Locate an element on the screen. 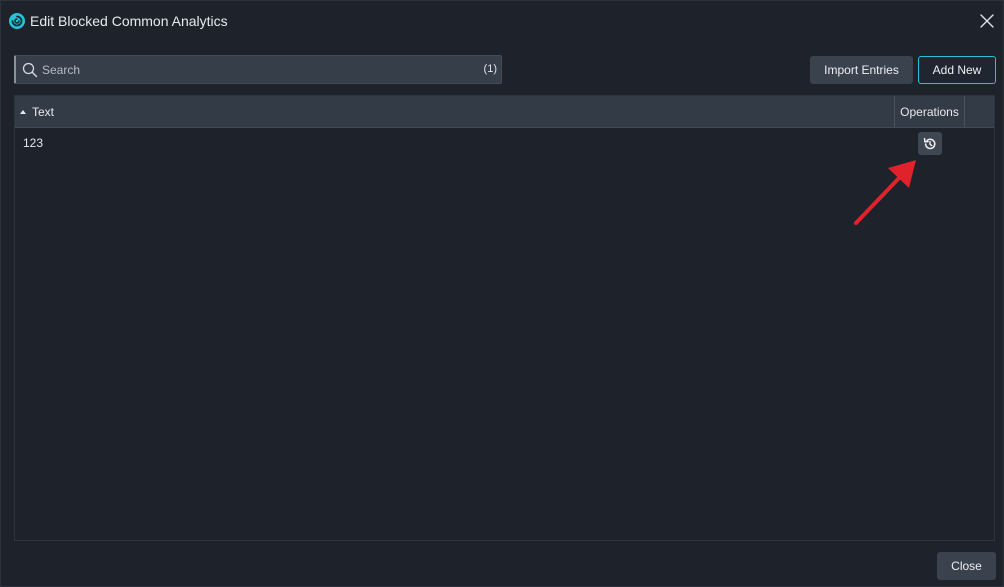  close-button: Close is located at coordinates (966, 566).